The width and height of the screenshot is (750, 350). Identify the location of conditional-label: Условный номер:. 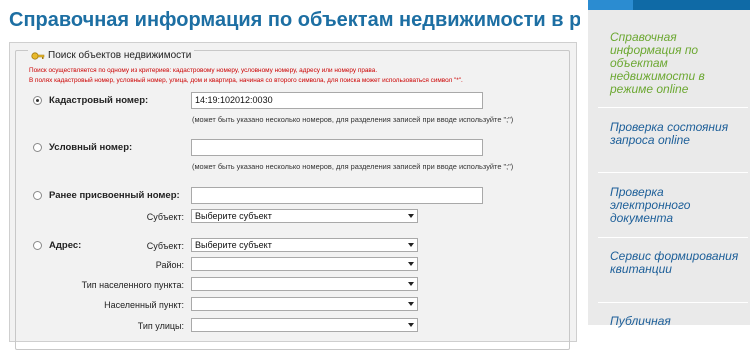
(91, 147).